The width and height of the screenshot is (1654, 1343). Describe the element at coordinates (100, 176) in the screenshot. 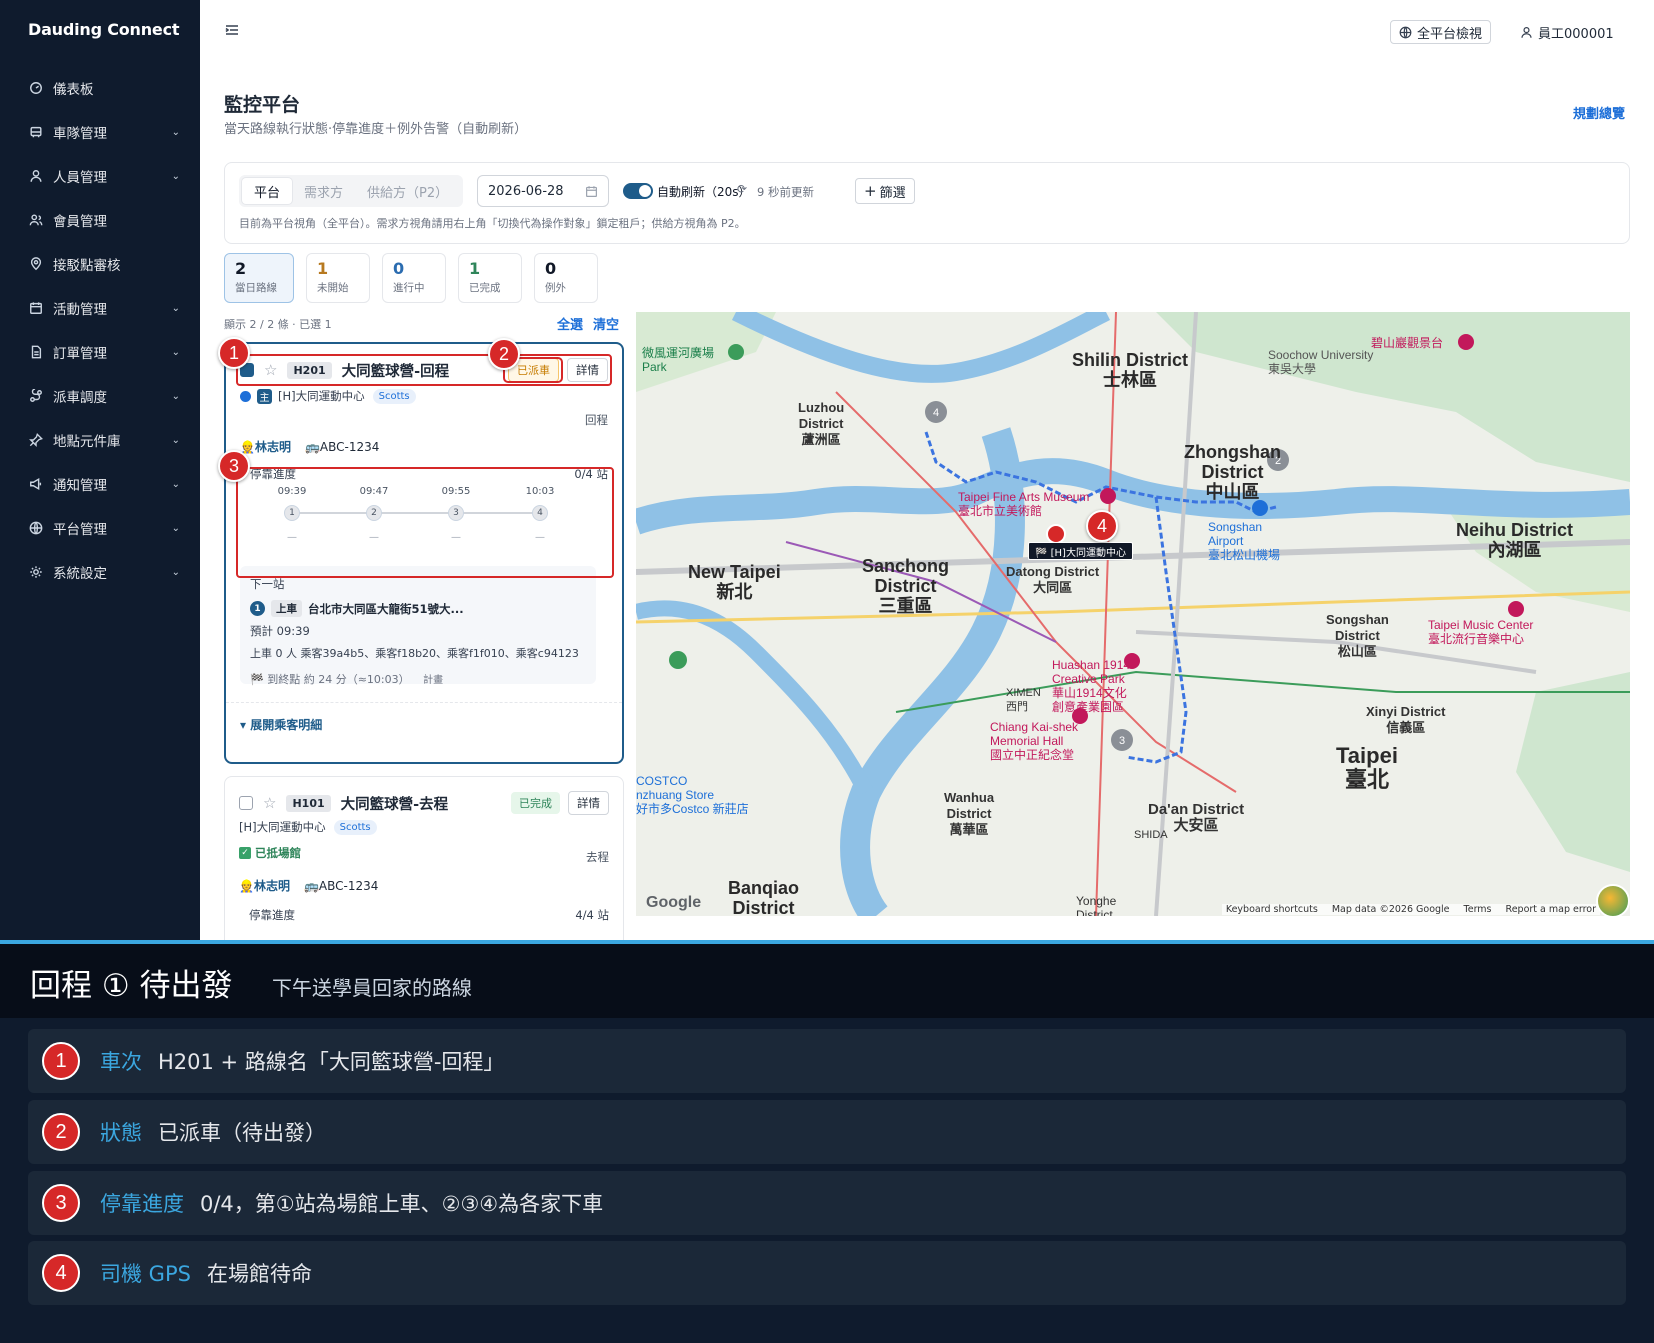

I see `sidebar-item-2: 人員管理 ⌄` at that location.